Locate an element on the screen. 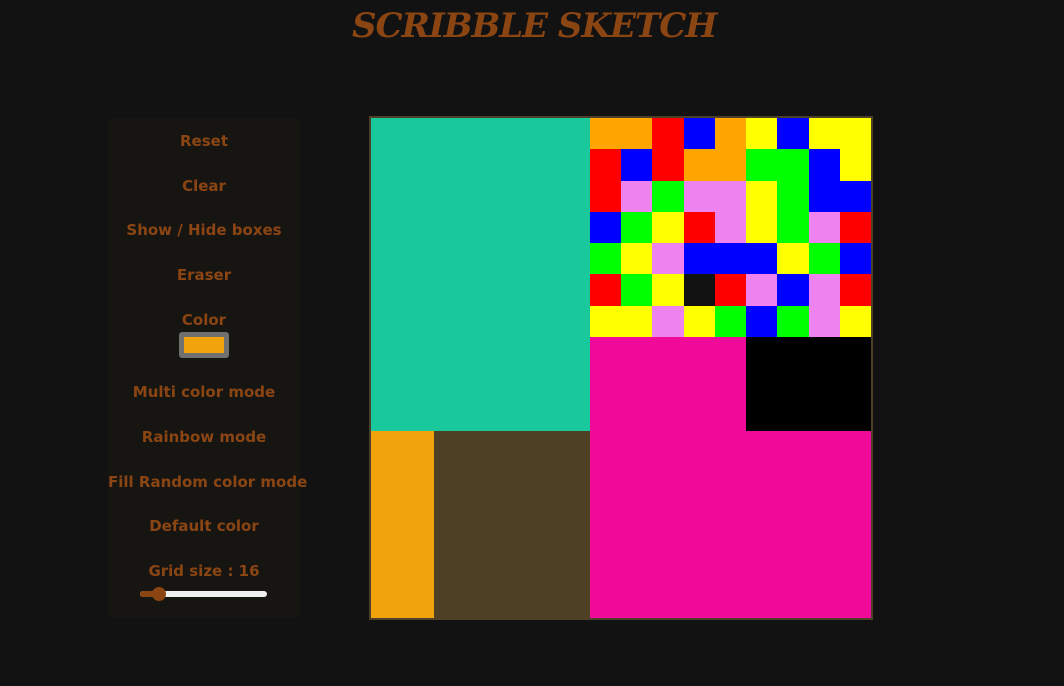  toggle-boxes-button: Show / Hide boxes is located at coordinates (204, 230).